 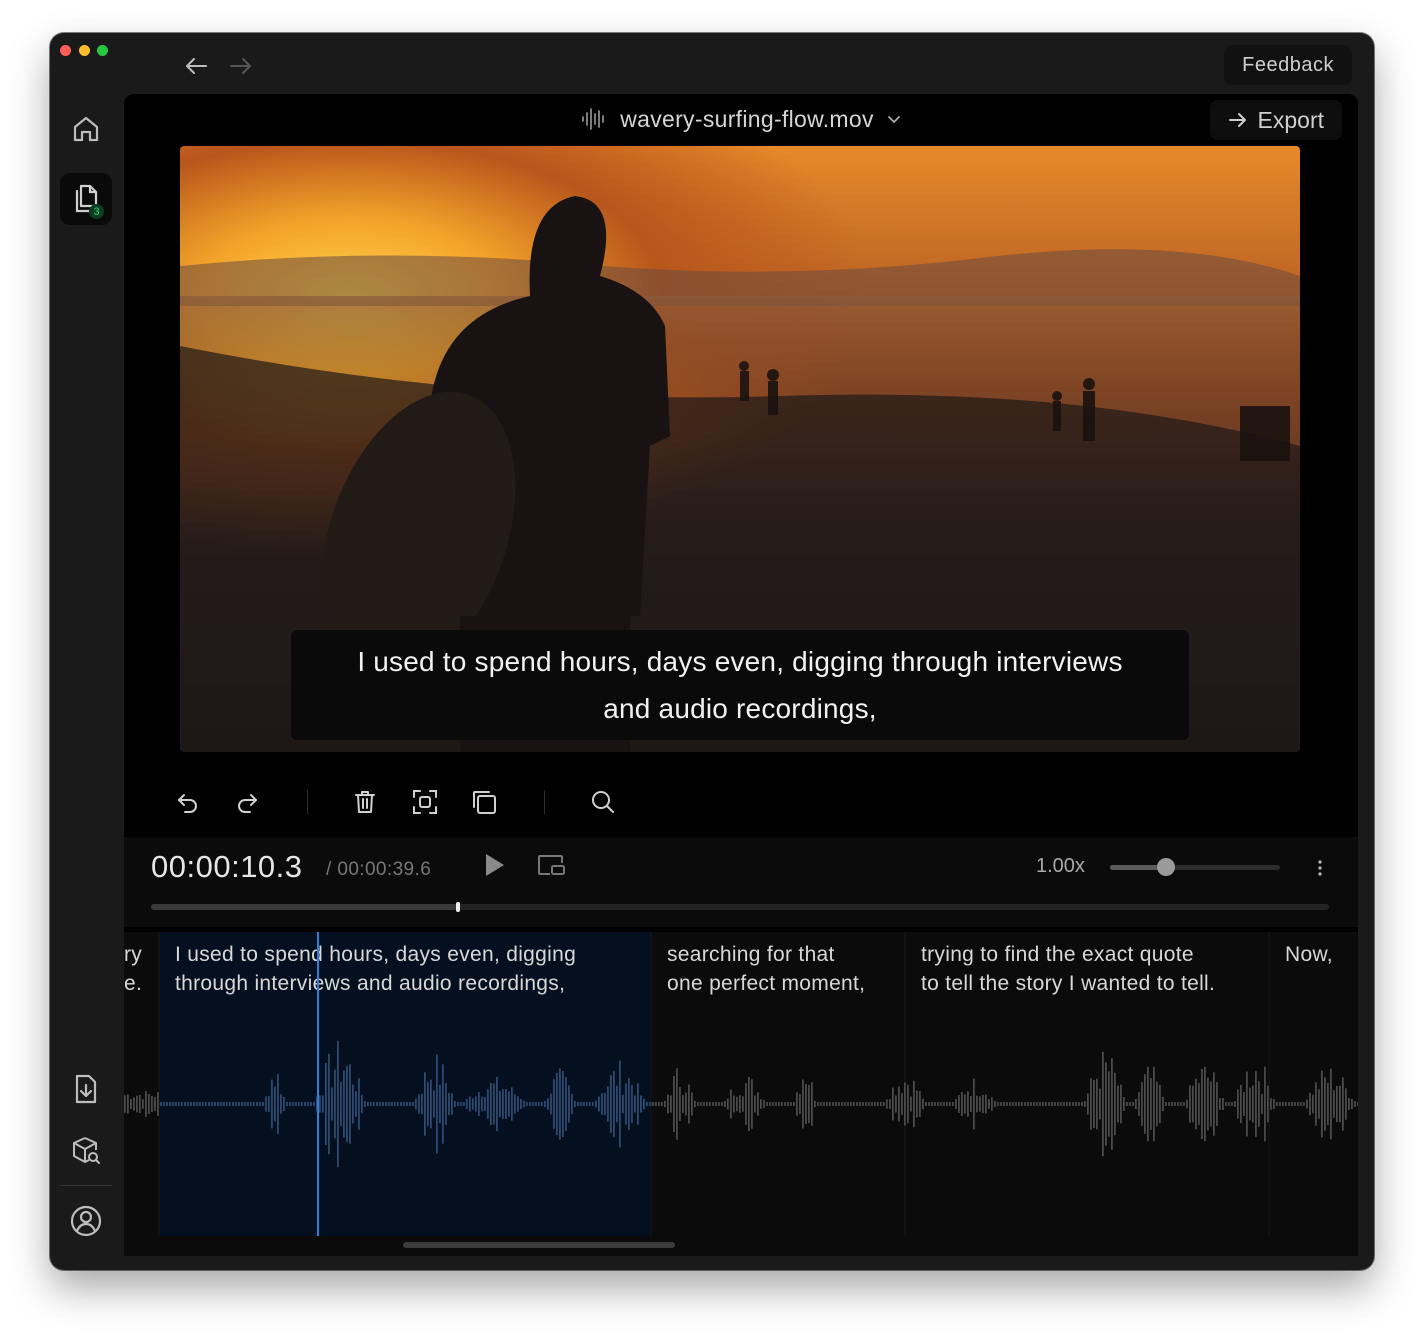 What do you see at coordinates (86, 1089) in the screenshot?
I see `sidebar-item-import` at bounding box center [86, 1089].